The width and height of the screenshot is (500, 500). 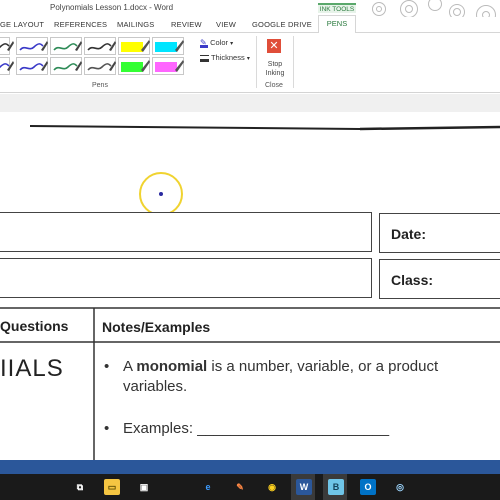 What do you see at coordinates (275, 64) in the screenshot?
I see `stop-inking-label-1: Stop` at bounding box center [275, 64].